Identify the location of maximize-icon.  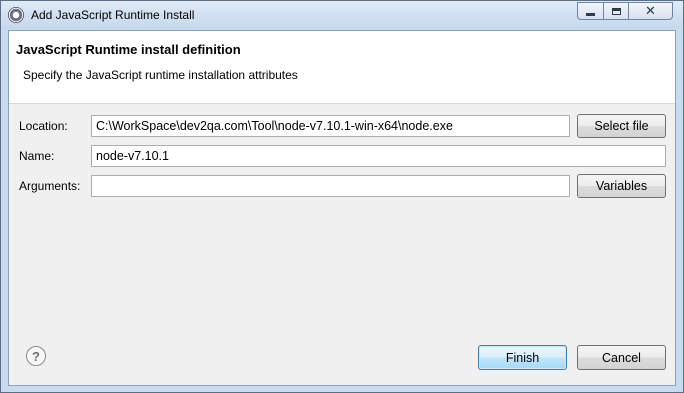
(616, 11).